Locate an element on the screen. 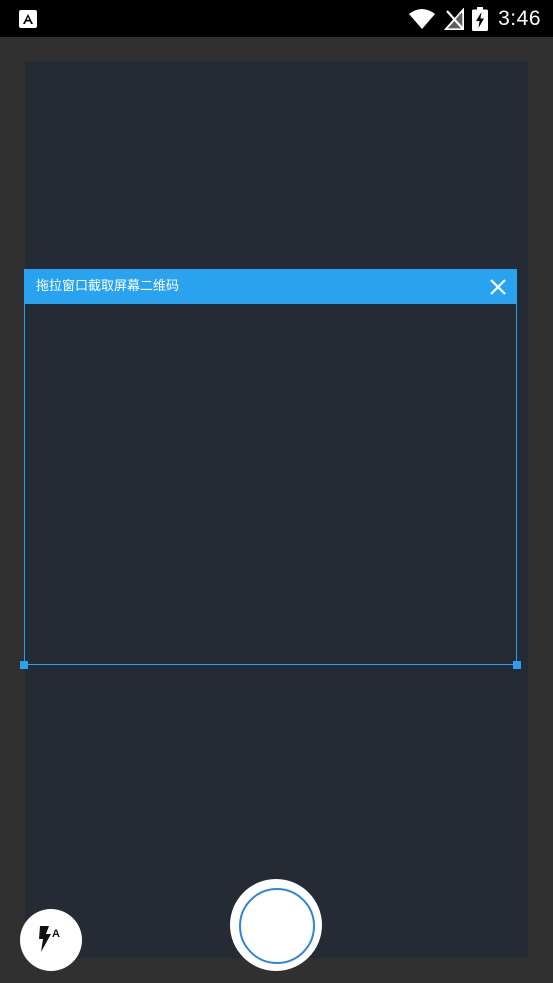 The height and width of the screenshot is (983, 553). wifi-icon is located at coordinates (422, 18).